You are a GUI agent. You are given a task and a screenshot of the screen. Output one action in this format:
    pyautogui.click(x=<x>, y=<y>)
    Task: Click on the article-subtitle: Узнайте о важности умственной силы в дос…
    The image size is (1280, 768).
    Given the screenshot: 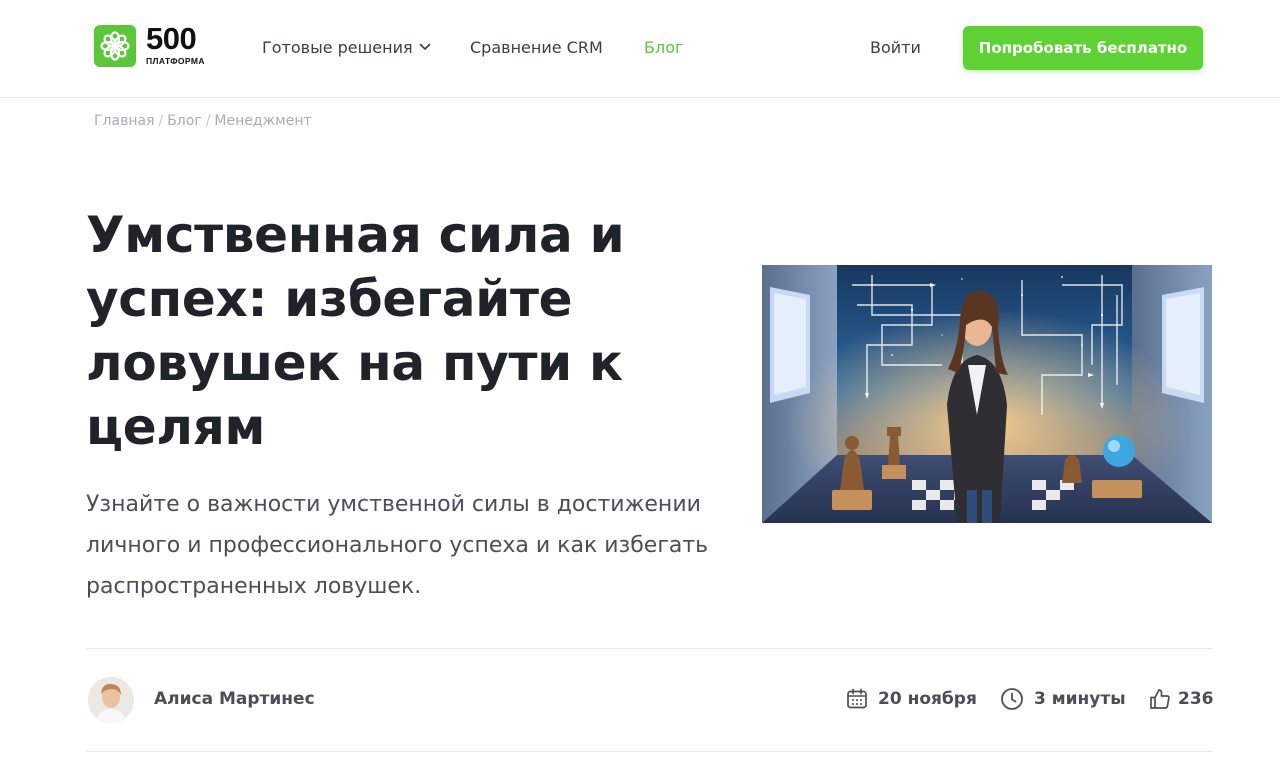 What is the action you would take?
    pyautogui.click(x=397, y=545)
    